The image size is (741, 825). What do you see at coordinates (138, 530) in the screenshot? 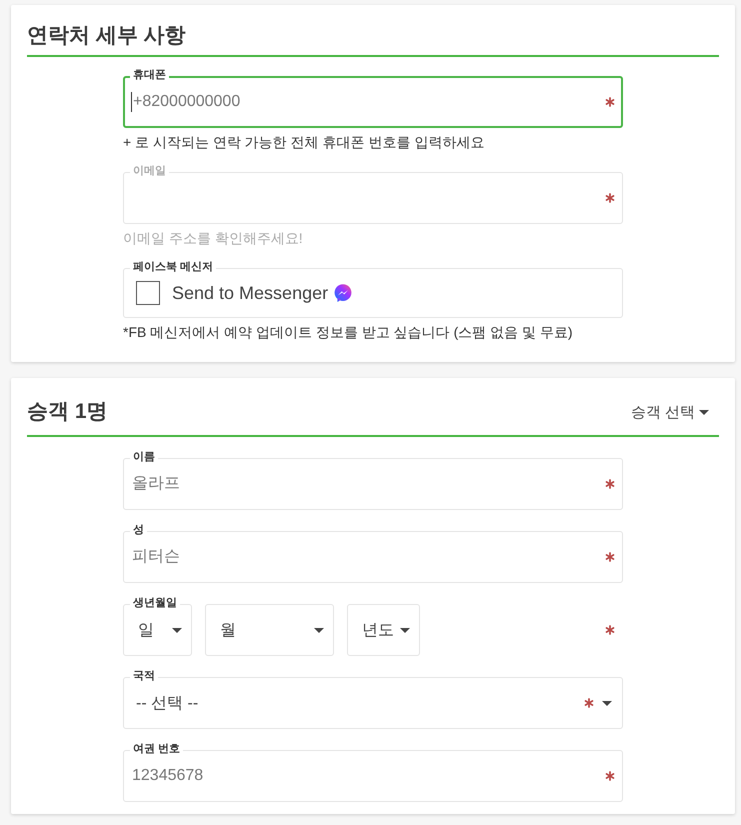
I see `field-label: 성` at bounding box center [138, 530].